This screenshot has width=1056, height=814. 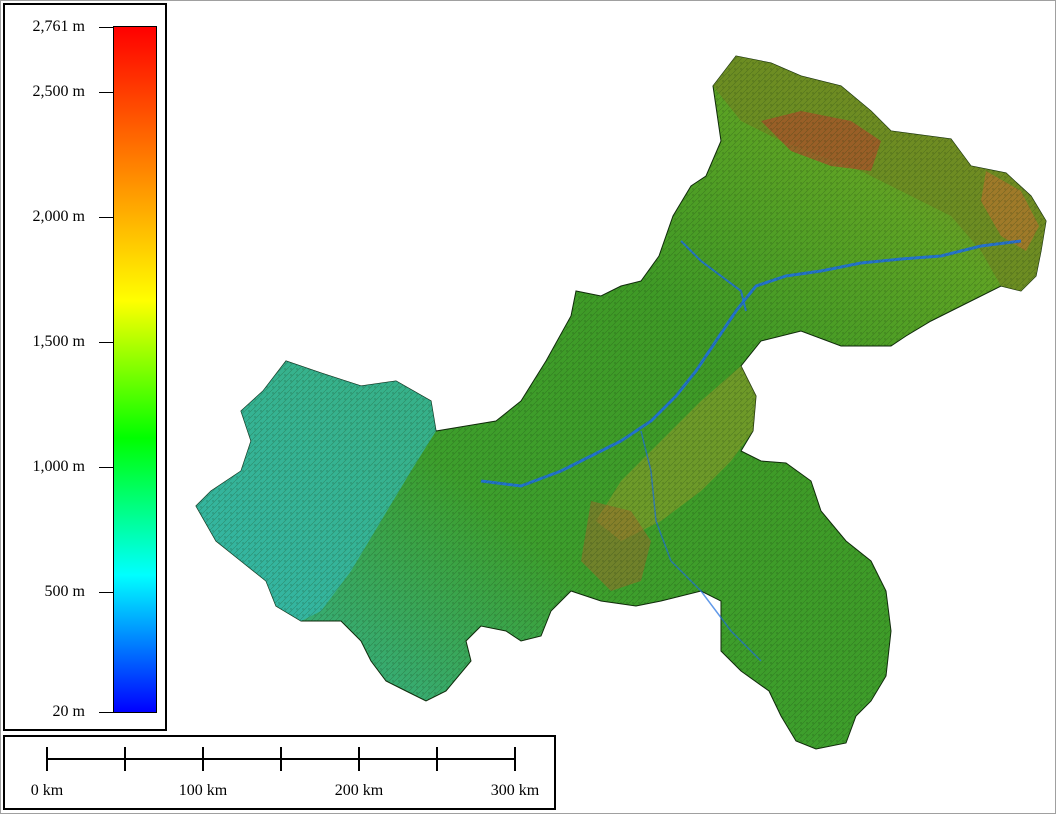 I want to click on scale-label: 200 km, so click(x=359, y=790).